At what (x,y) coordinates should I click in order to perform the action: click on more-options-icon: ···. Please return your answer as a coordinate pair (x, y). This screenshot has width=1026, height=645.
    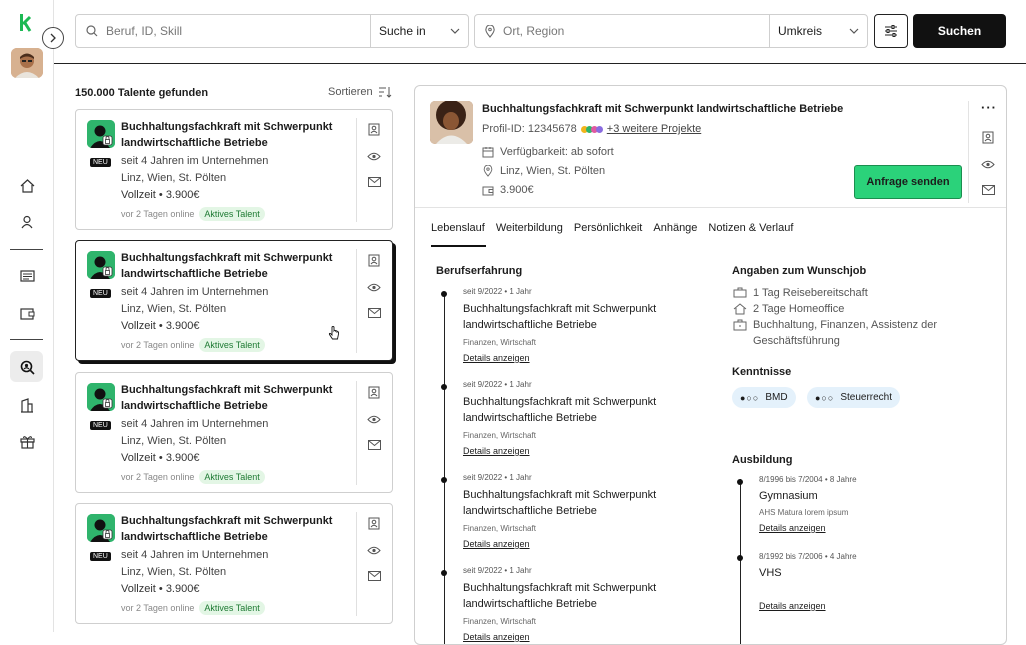
    Looking at the image, I should click on (989, 107).